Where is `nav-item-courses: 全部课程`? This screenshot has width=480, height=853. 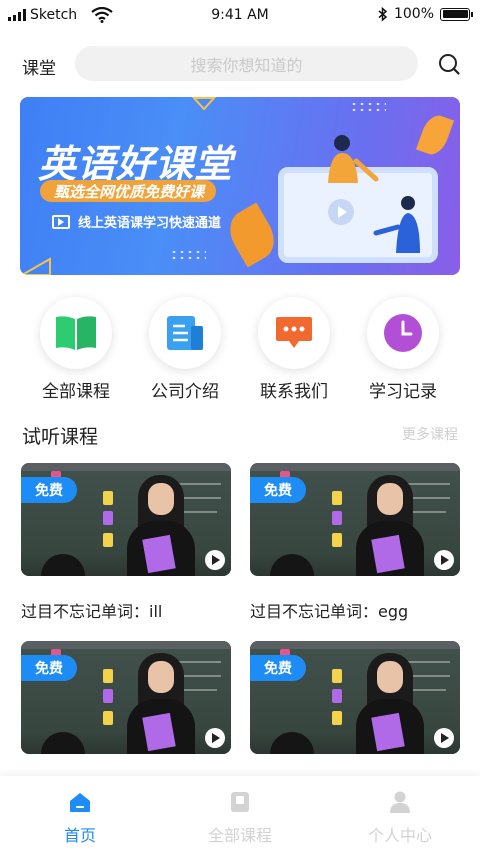
nav-item-courses: 全部课程 is located at coordinates (76, 349).